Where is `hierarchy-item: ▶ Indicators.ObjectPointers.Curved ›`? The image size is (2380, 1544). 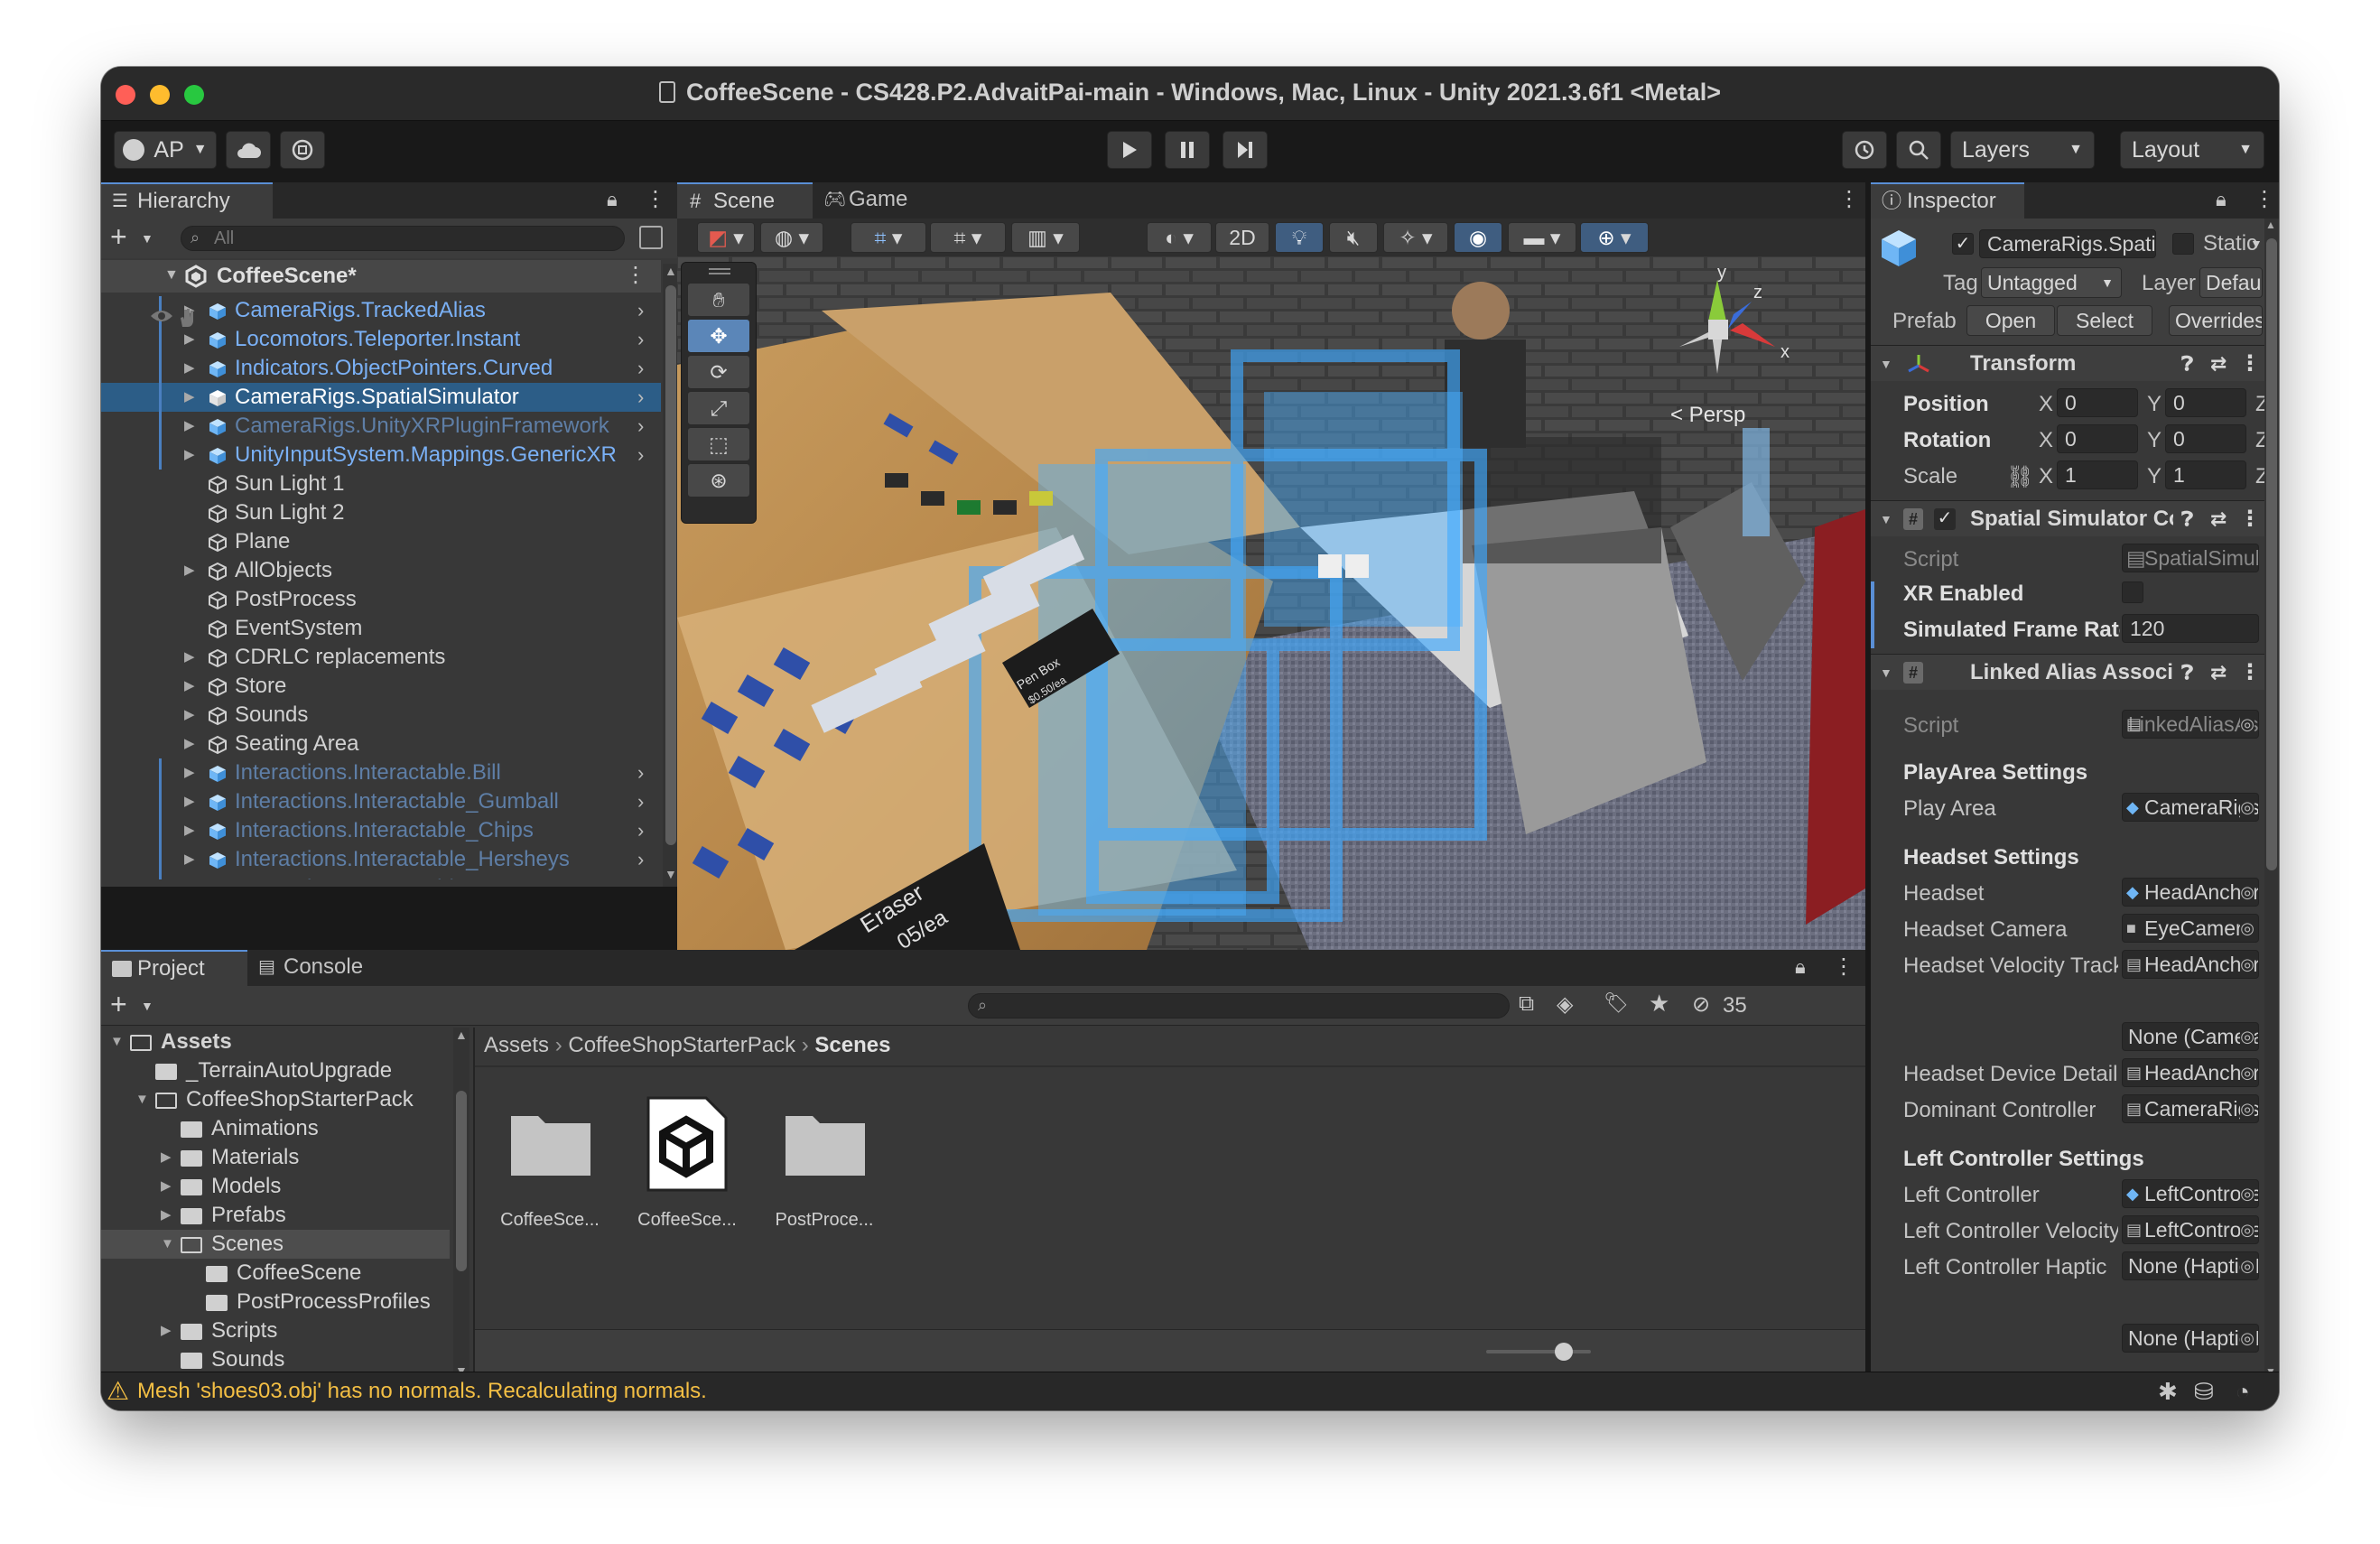
hierarchy-item: ▶ Indicators.ObjectPointers.Curved › is located at coordinates (381, 368).